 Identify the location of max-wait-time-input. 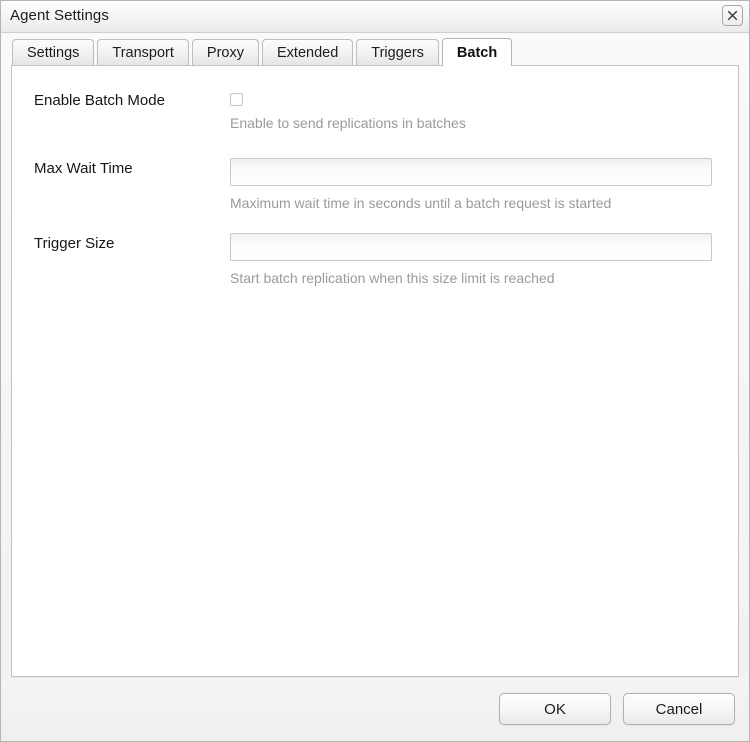
(471, 172).